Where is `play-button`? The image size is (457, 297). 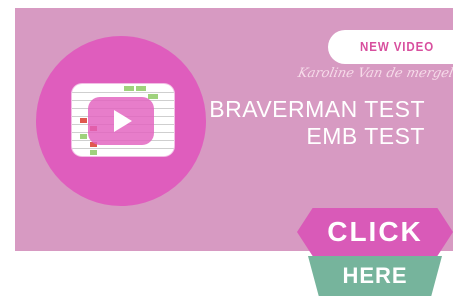
play-button is located at coordinates (121, 121).